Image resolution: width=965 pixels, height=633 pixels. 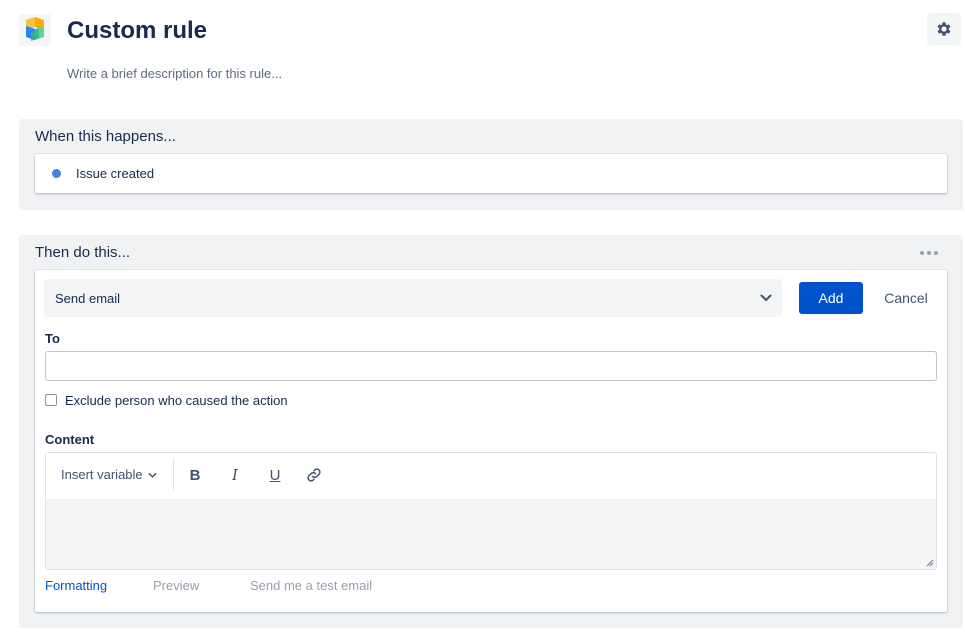 What do you see at coordinates (906, 298) in the screenshot?
I see `cancel-button: Cancel` at bounding box center [906, 298].